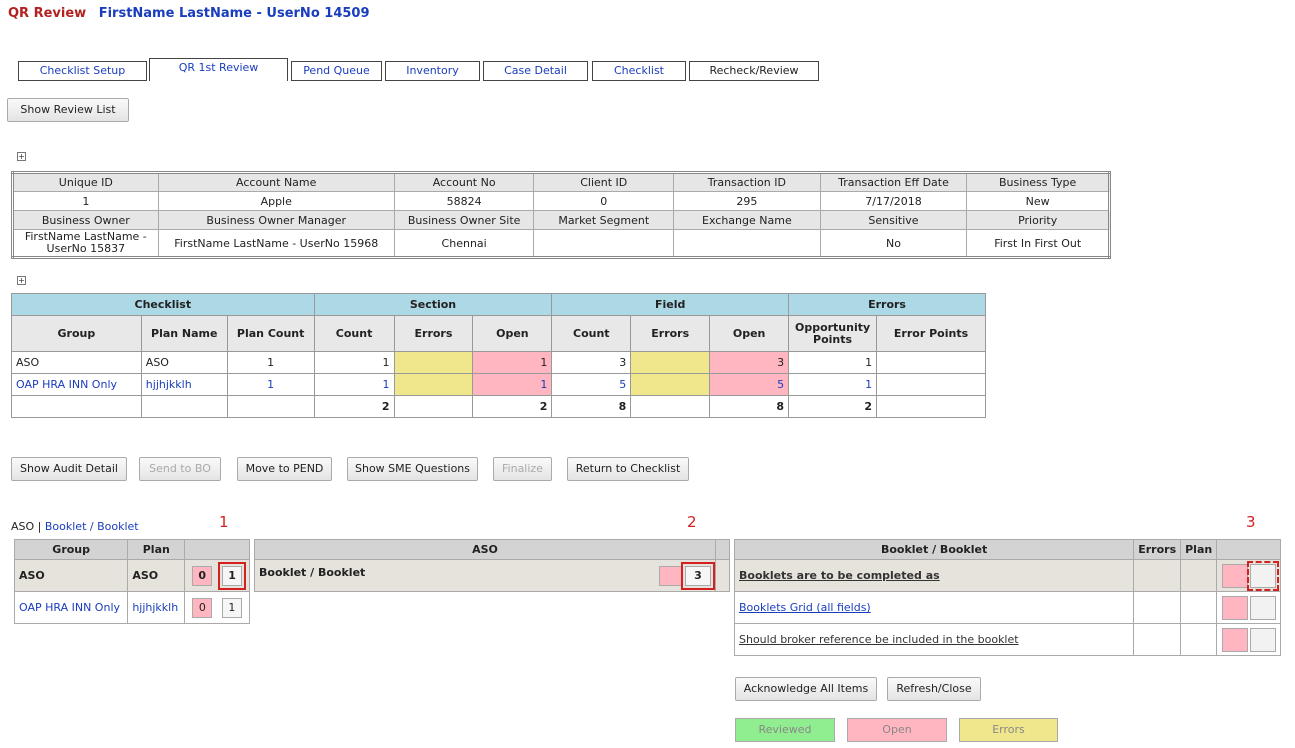 This screenshot has height=748, width=1295. Describe the element at coordinates (485, 575) in the screenshot. I see `section-row: Booklet / Booklet 3` at that location.